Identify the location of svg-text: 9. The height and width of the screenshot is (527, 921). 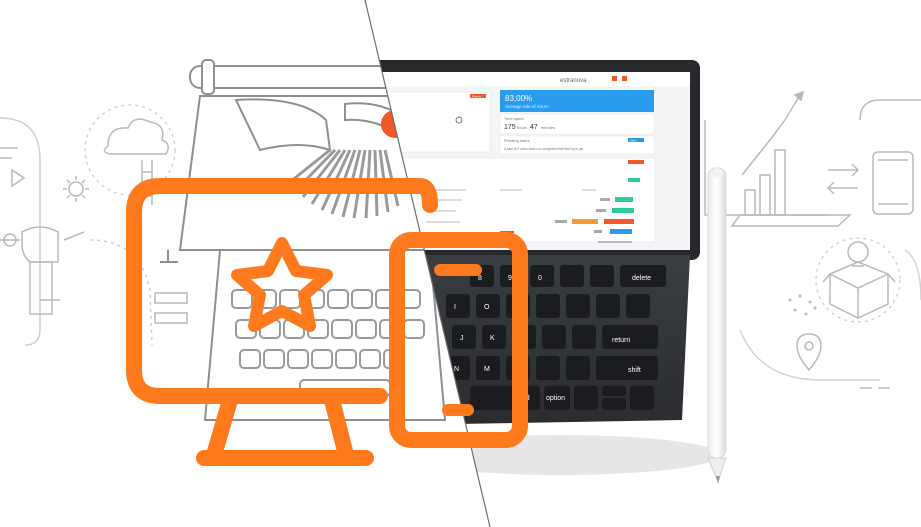
(510, 278).